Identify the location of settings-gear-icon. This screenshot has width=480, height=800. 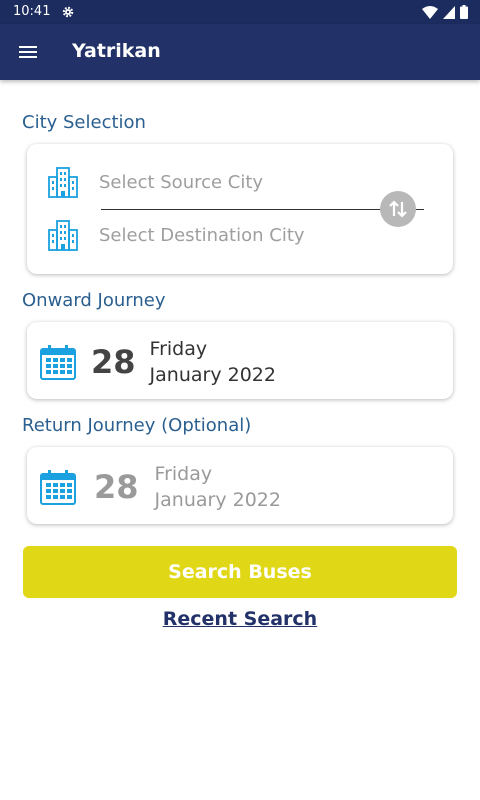
(68, 12).